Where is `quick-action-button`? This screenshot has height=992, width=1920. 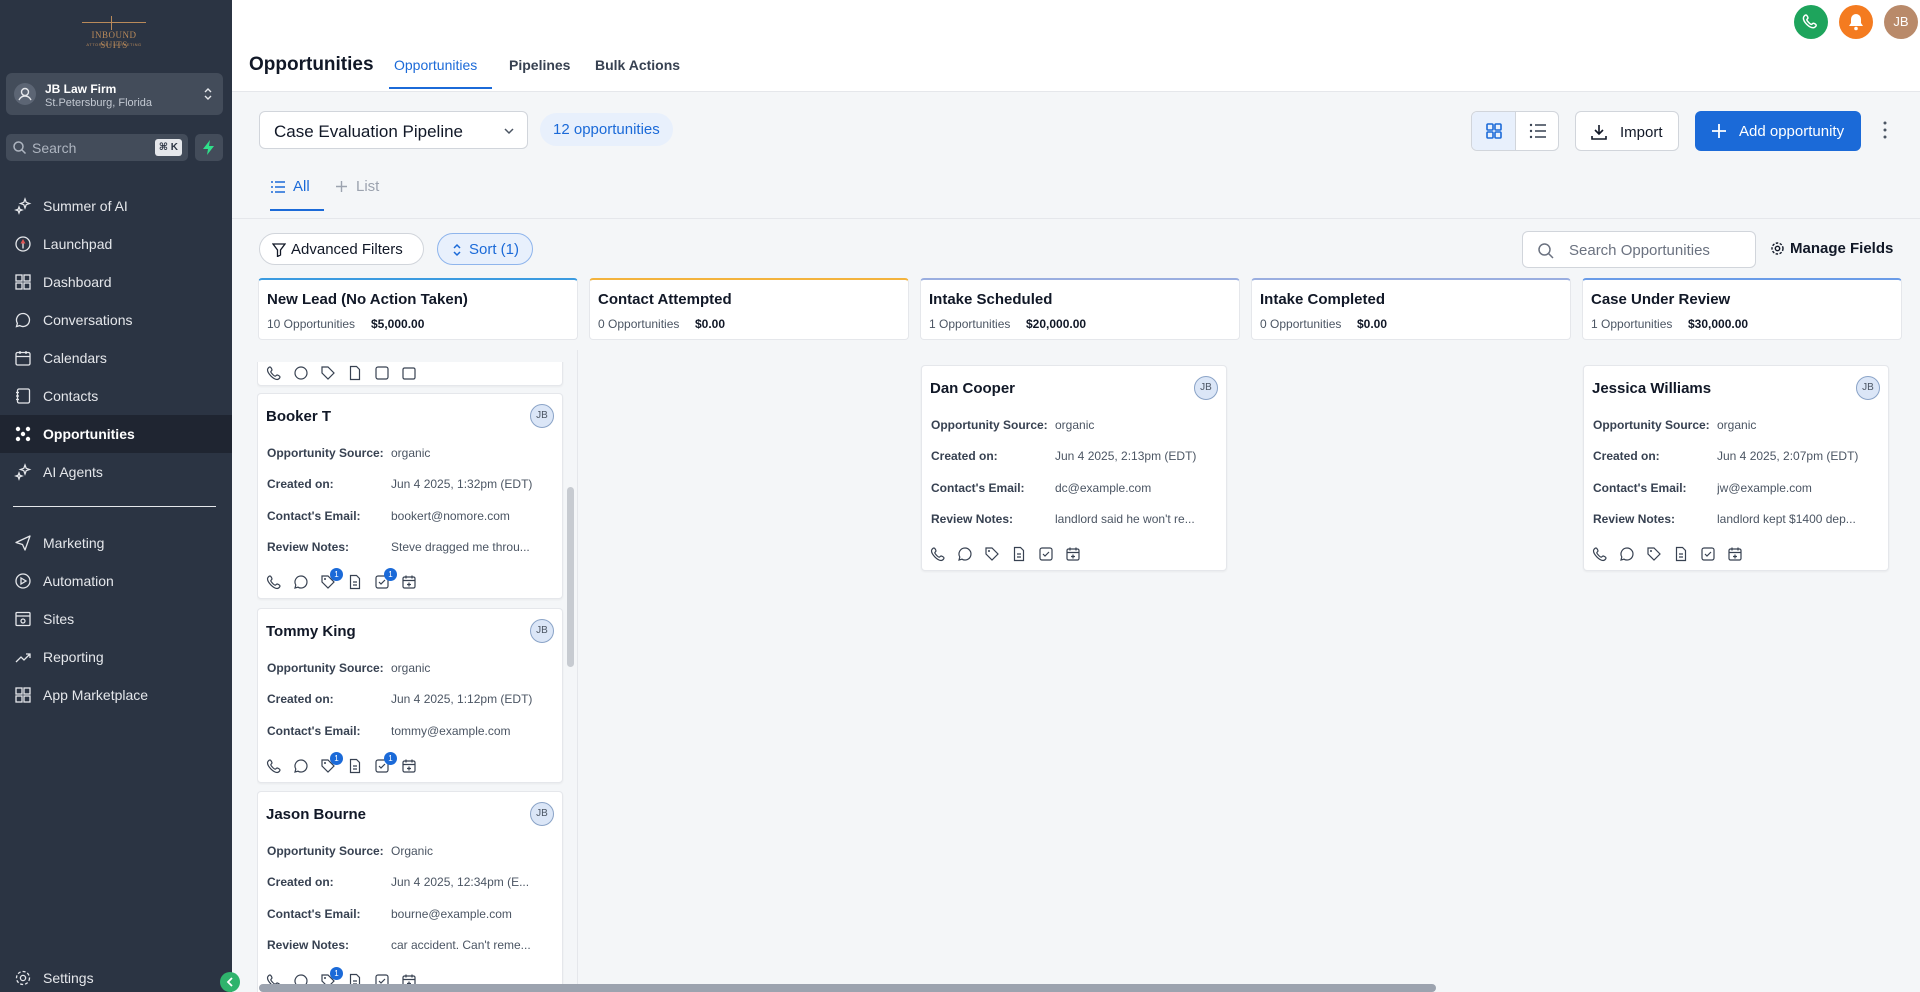
quick-action-button is located at coordinates (209, 147).